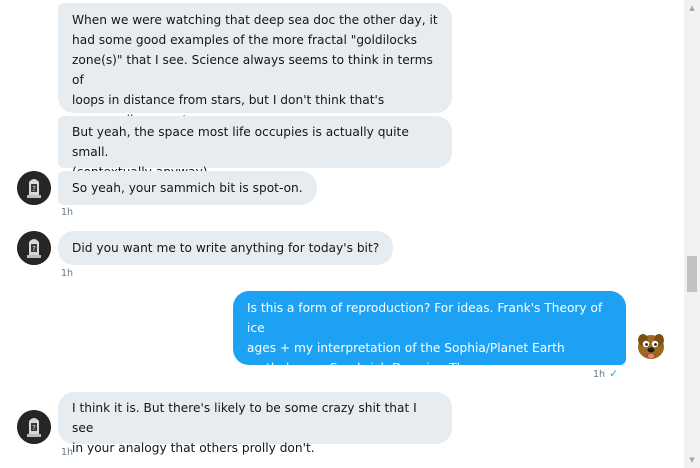 This screenshot has width=700, height=468. I want to click on message-text-line: So yeah, your sammich bit is spot-on., so click(187, 188).